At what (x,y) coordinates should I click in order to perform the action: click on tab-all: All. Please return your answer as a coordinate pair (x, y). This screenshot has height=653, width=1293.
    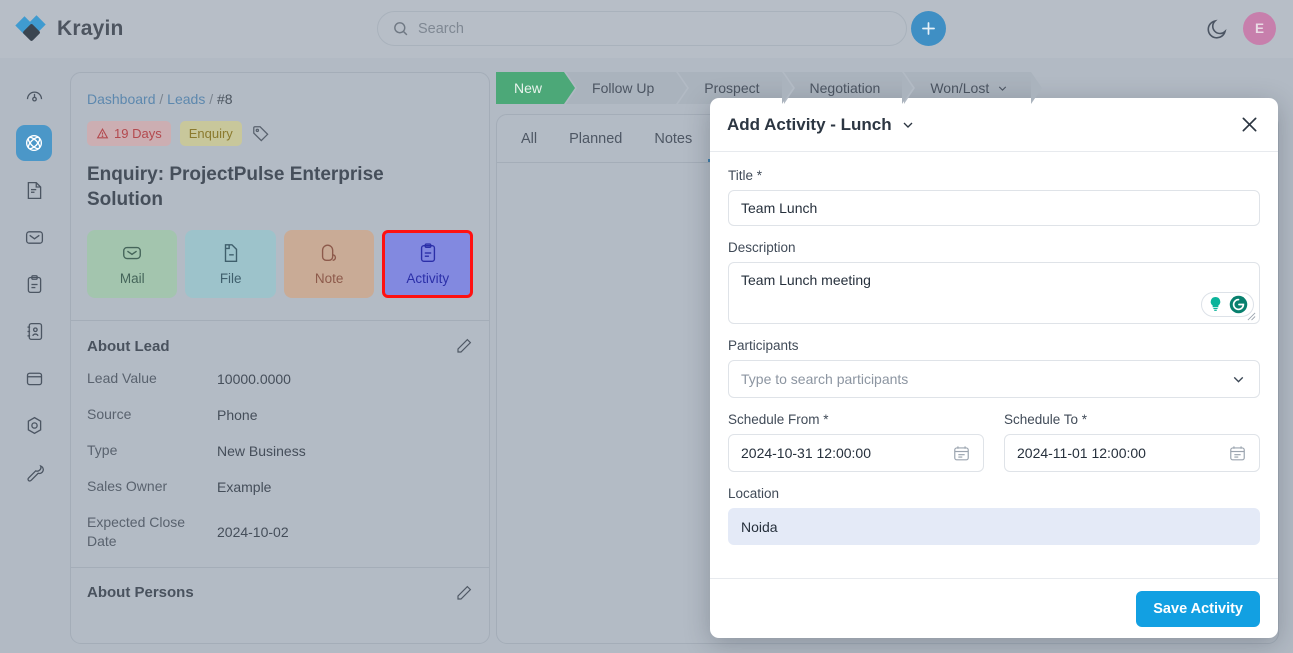
    Looking at the image, I should click on (529, 138).